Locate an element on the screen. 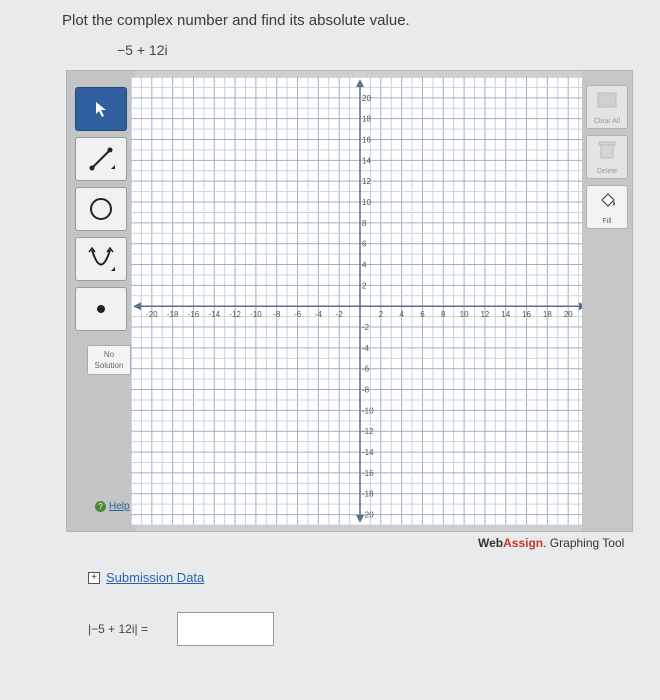  y-tick-label: -10 is located at coordinates (368, 410).